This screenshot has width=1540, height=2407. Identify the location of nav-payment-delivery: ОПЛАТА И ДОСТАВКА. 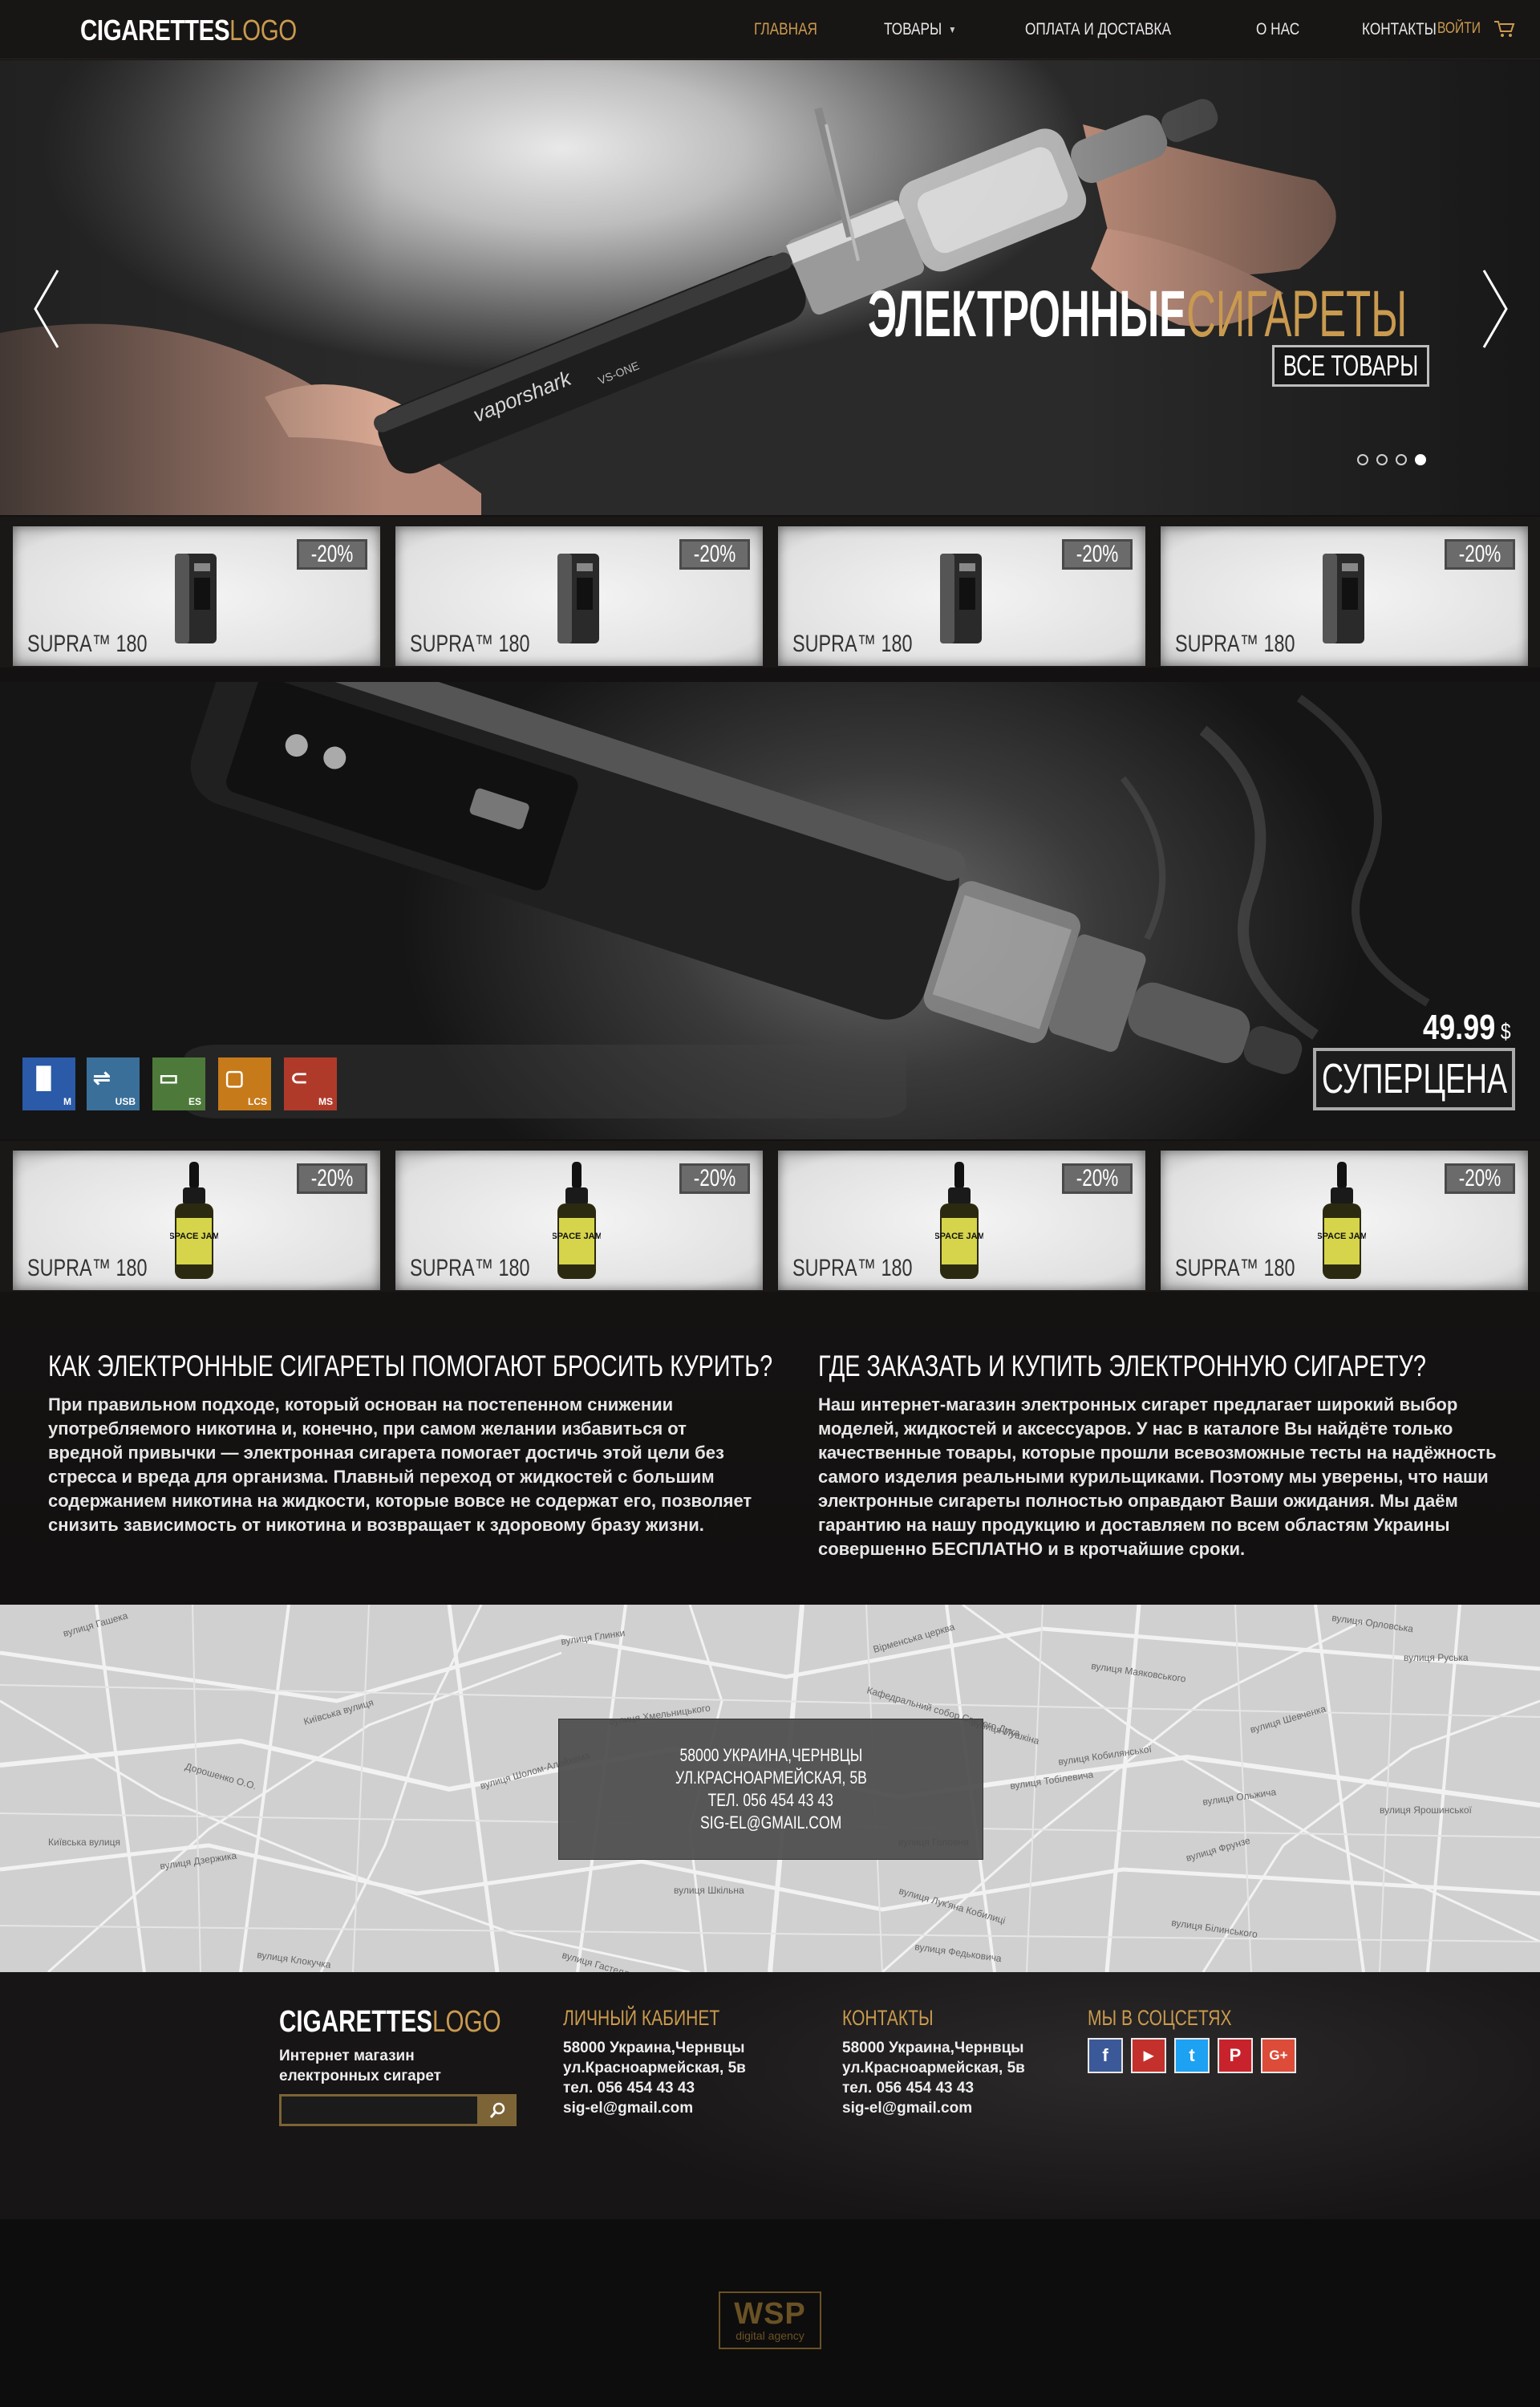
(1098, 29).